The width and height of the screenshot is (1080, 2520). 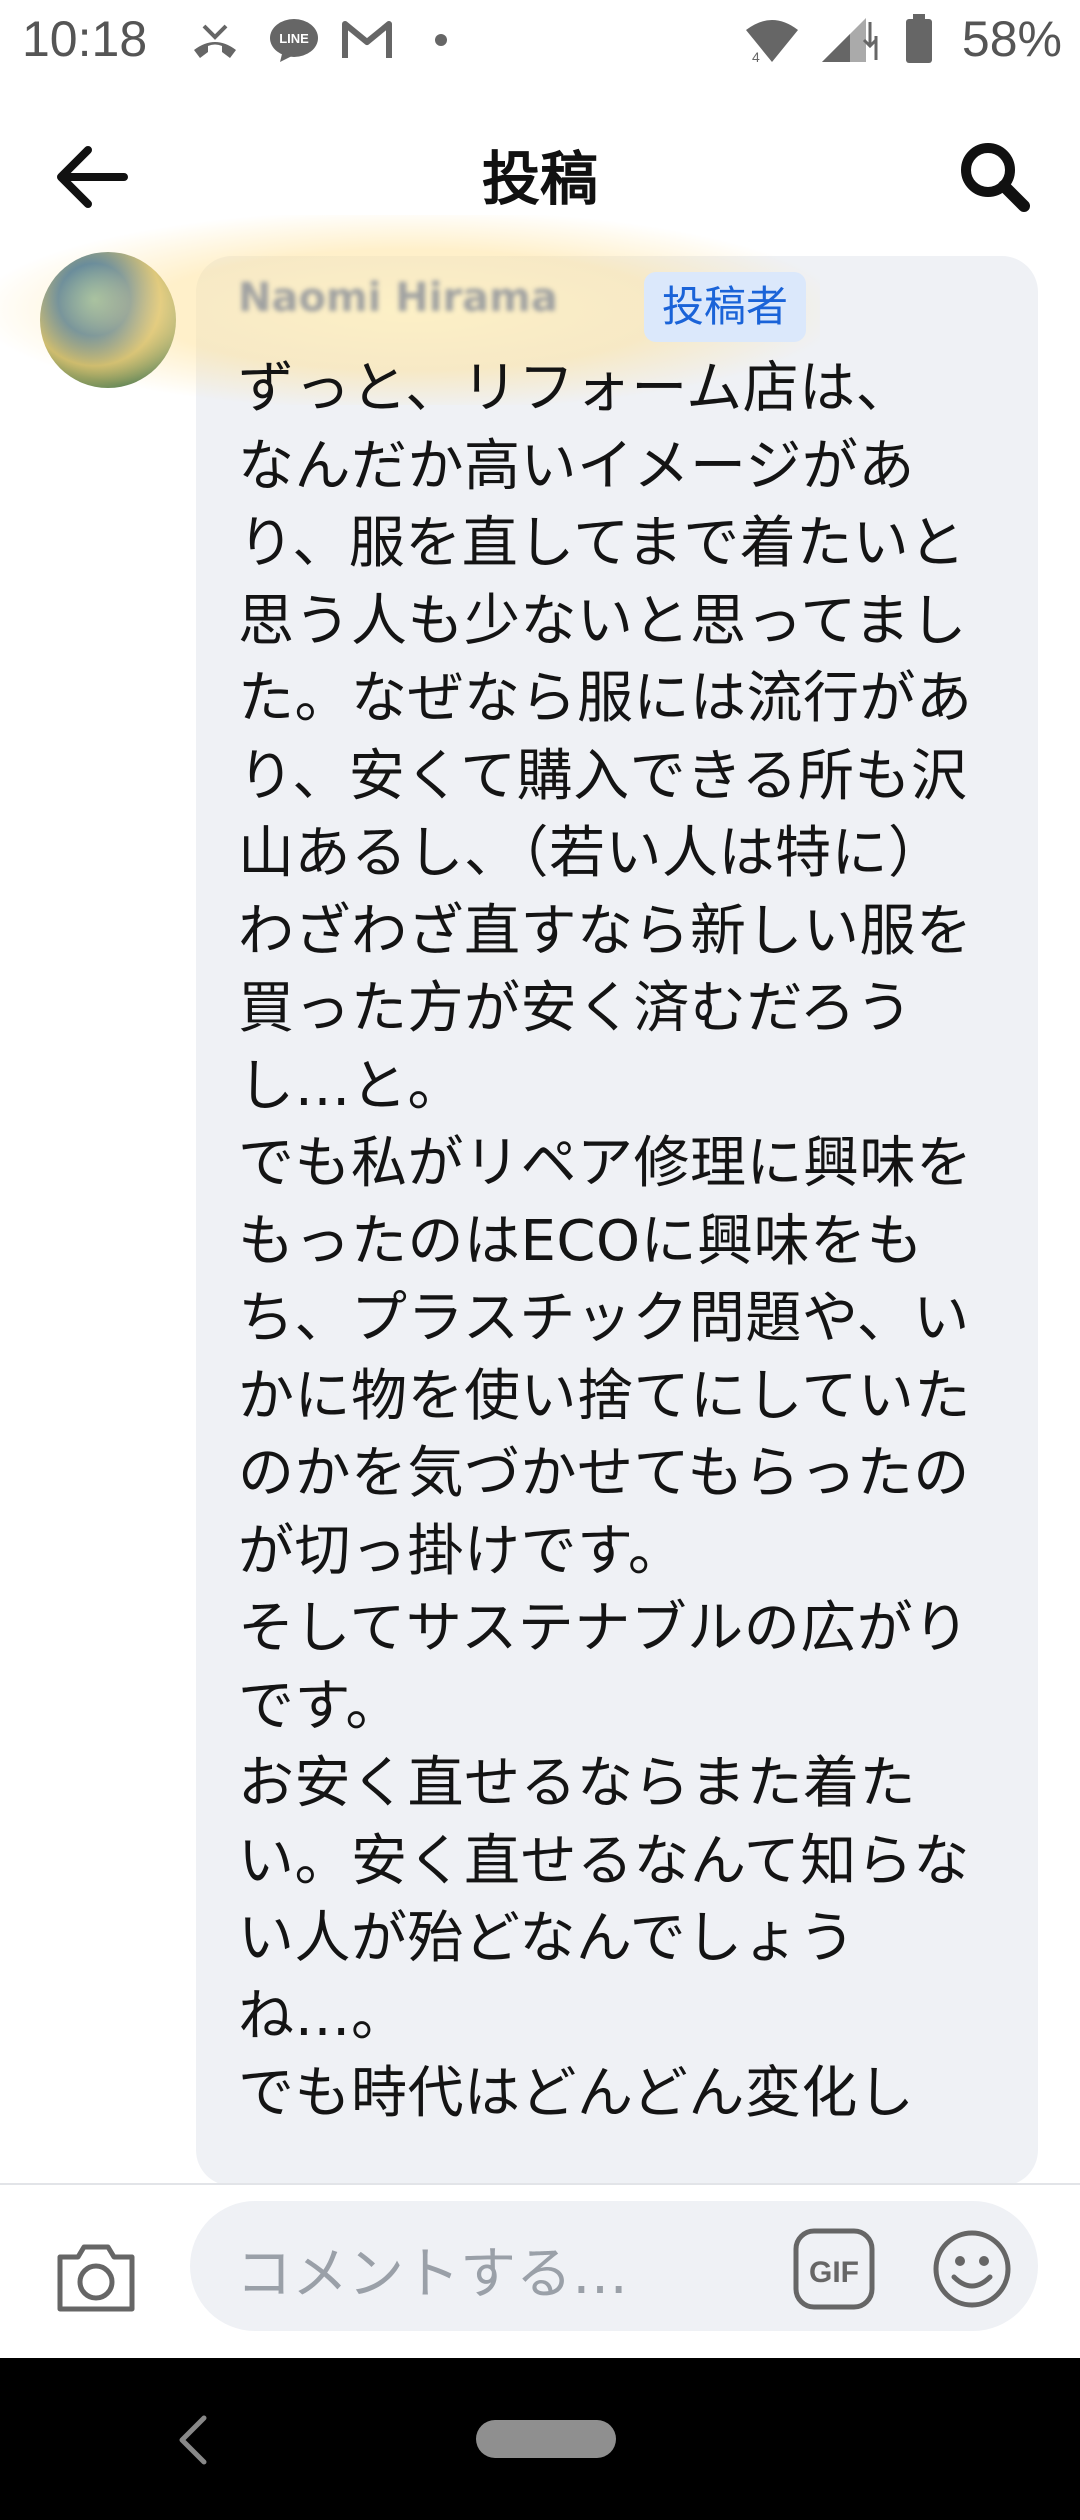 I want to click on wifi-icon: 4, so click(x=772, y=42).